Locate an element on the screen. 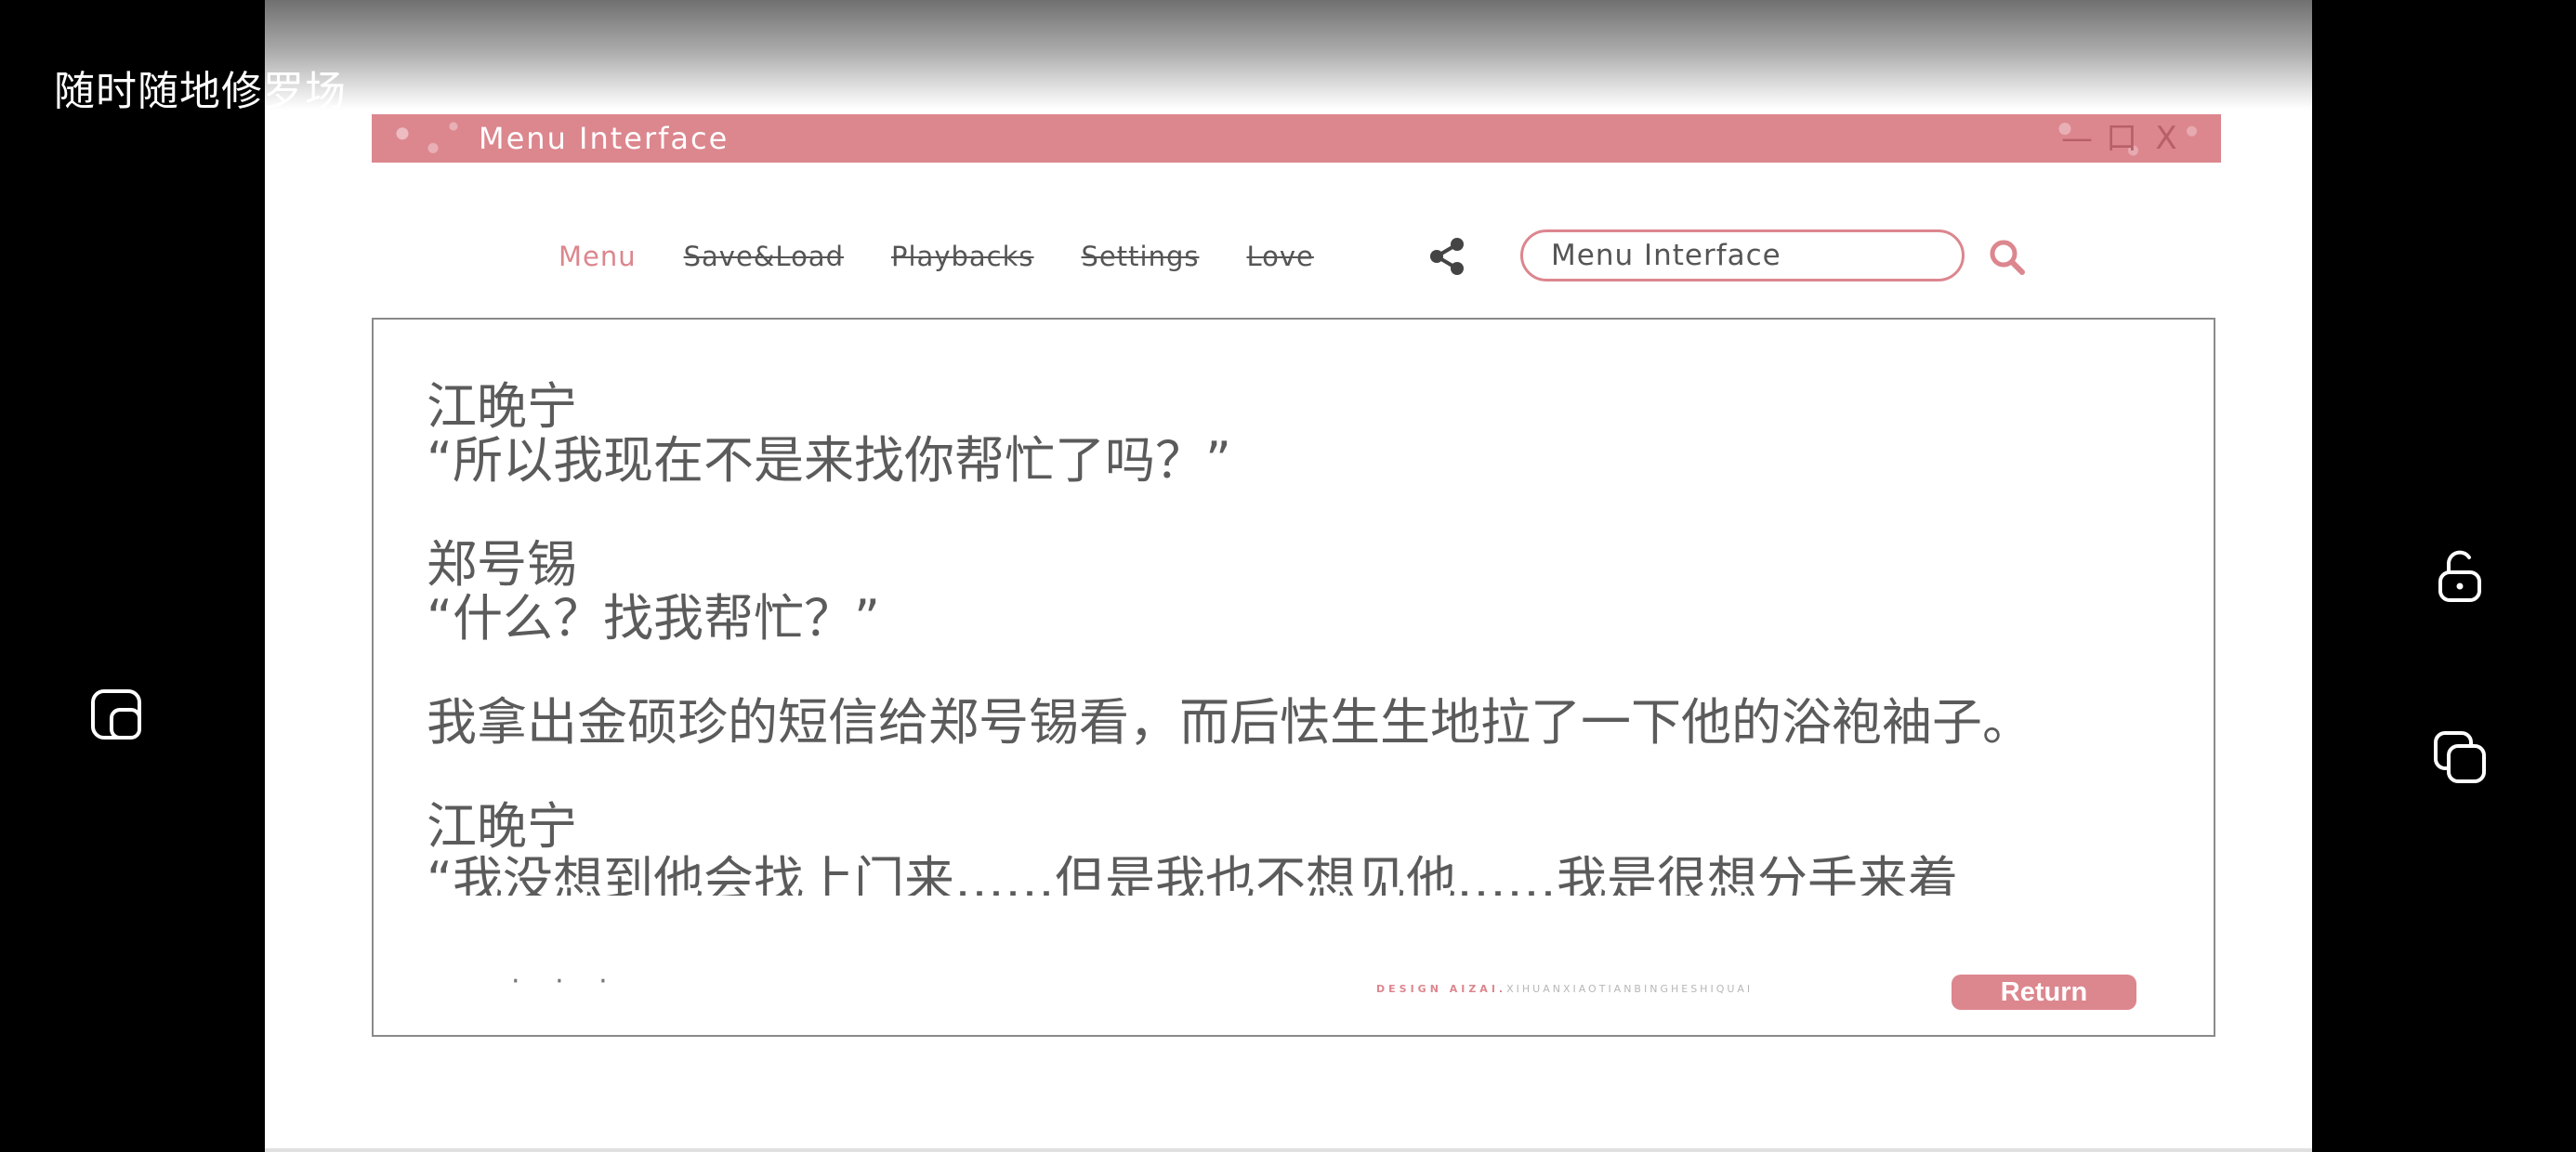 Image resolution: width=2576 pixels, height=1152 pixels. window-switch-icon is located at coordinates (2460, 757).